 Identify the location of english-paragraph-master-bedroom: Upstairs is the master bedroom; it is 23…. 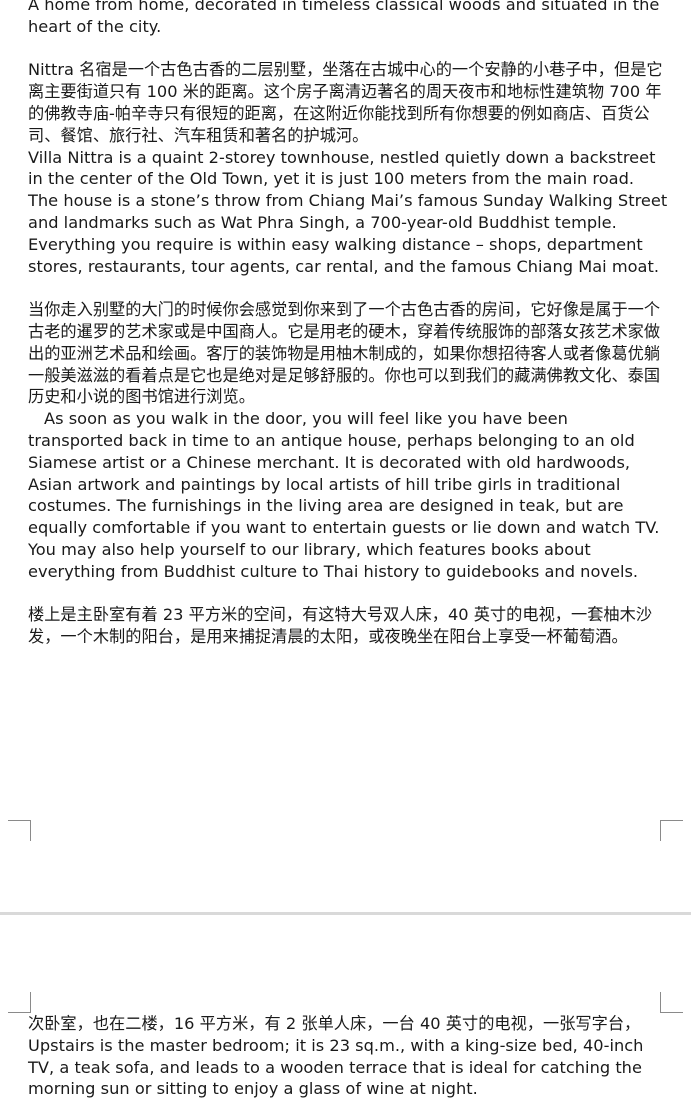
(336, 1067).